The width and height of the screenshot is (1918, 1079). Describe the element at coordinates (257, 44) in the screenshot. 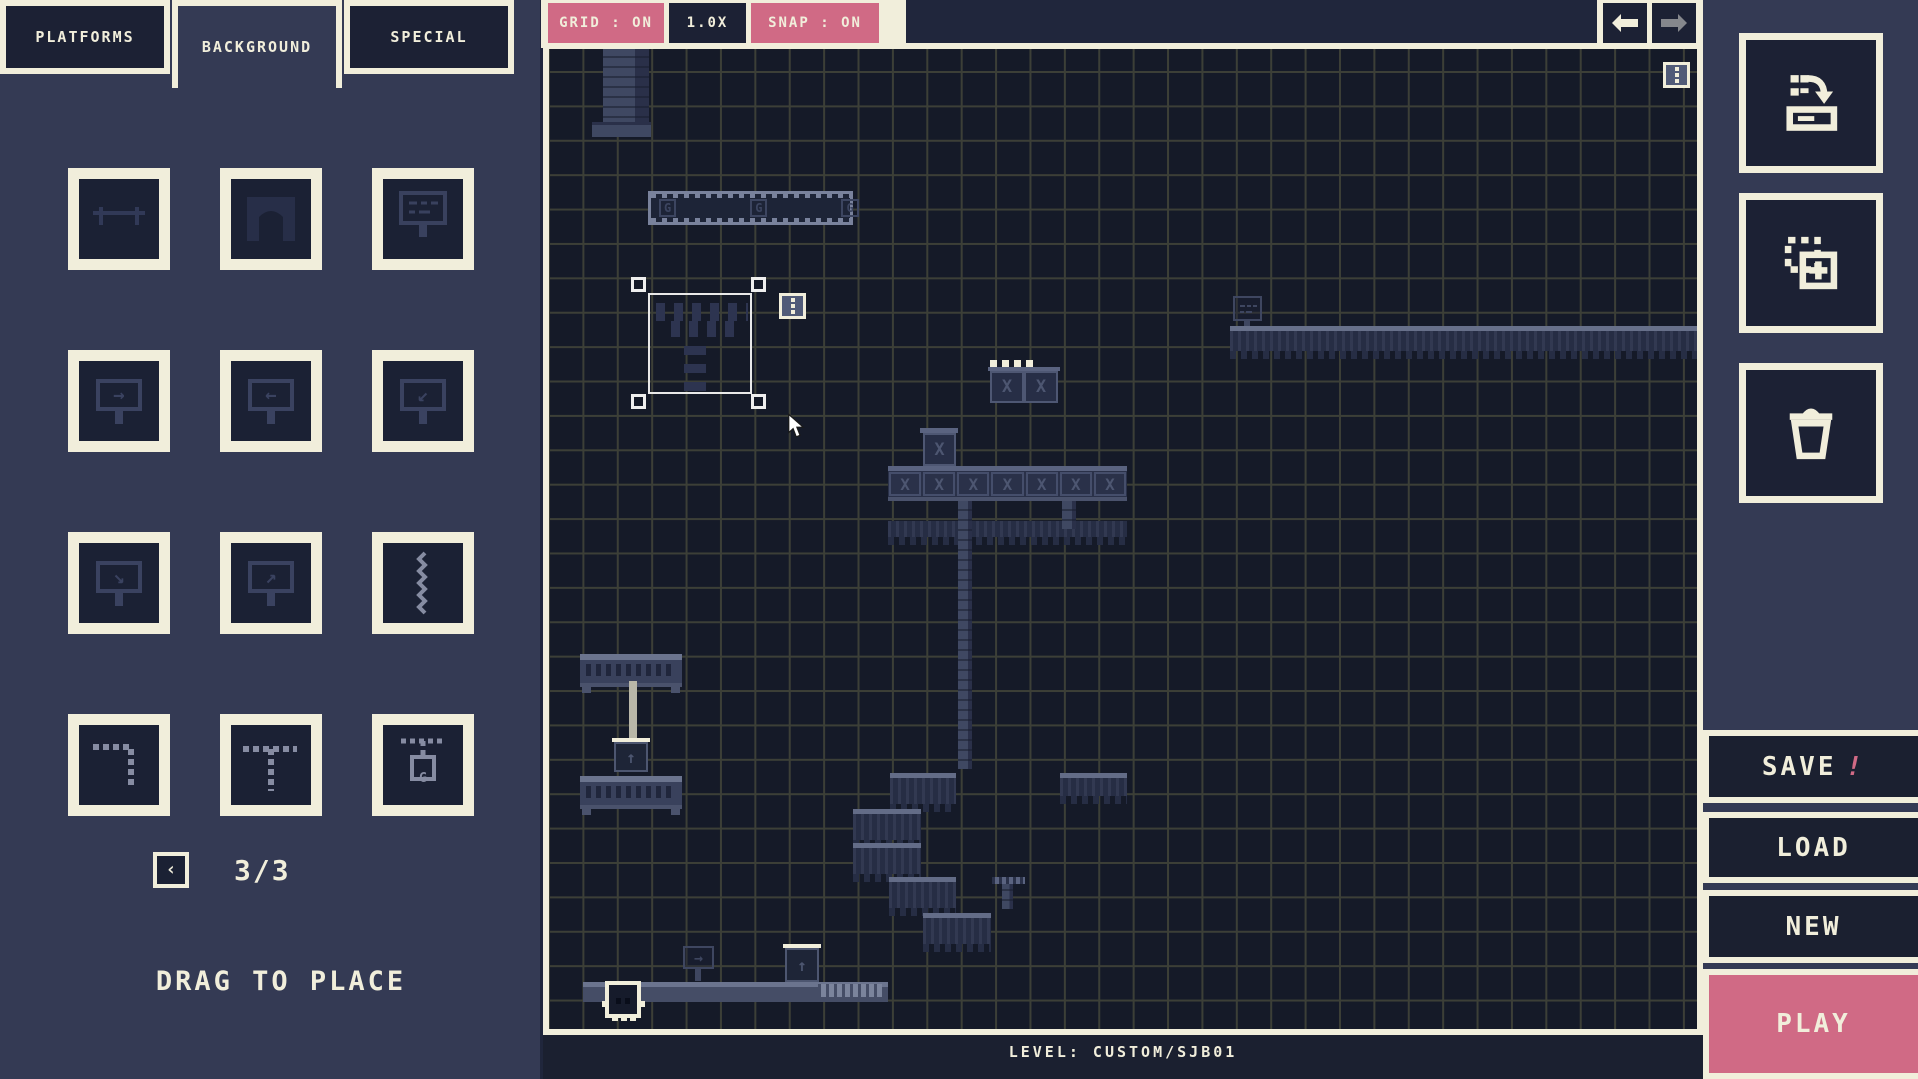

I see `tab-background: BACKGROUND` at that location.